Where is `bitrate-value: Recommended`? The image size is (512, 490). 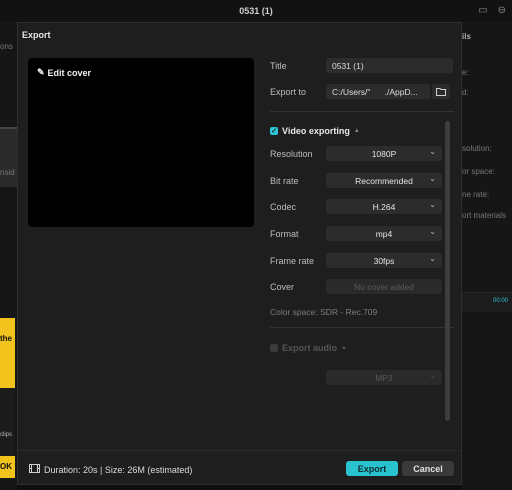 bitrate-value: Recommended is located at coordinates (384, 180).